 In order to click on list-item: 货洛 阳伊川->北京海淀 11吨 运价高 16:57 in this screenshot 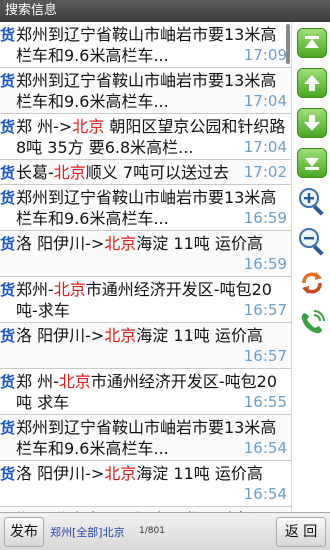, I will do `click(145, 346)`.